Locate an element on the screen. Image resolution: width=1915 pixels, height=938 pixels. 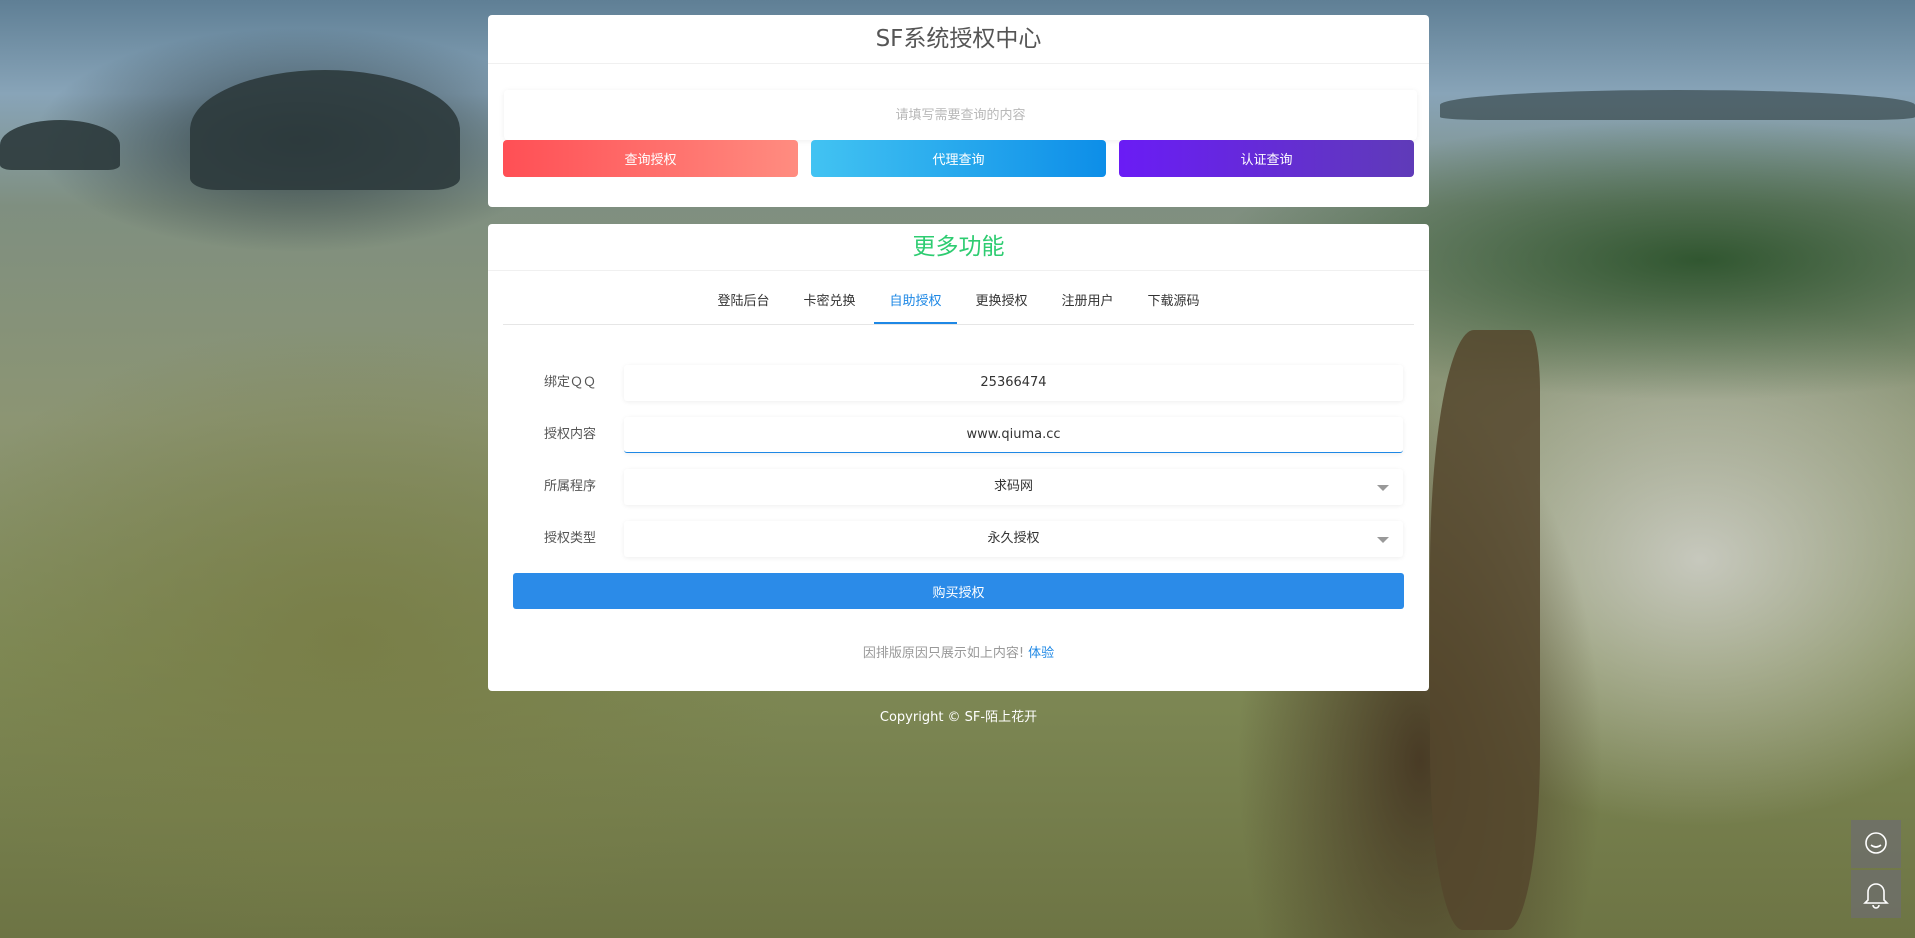
query-button-row: 查询授权 代理查询 认证查询 is located at coordinates (958, 158).